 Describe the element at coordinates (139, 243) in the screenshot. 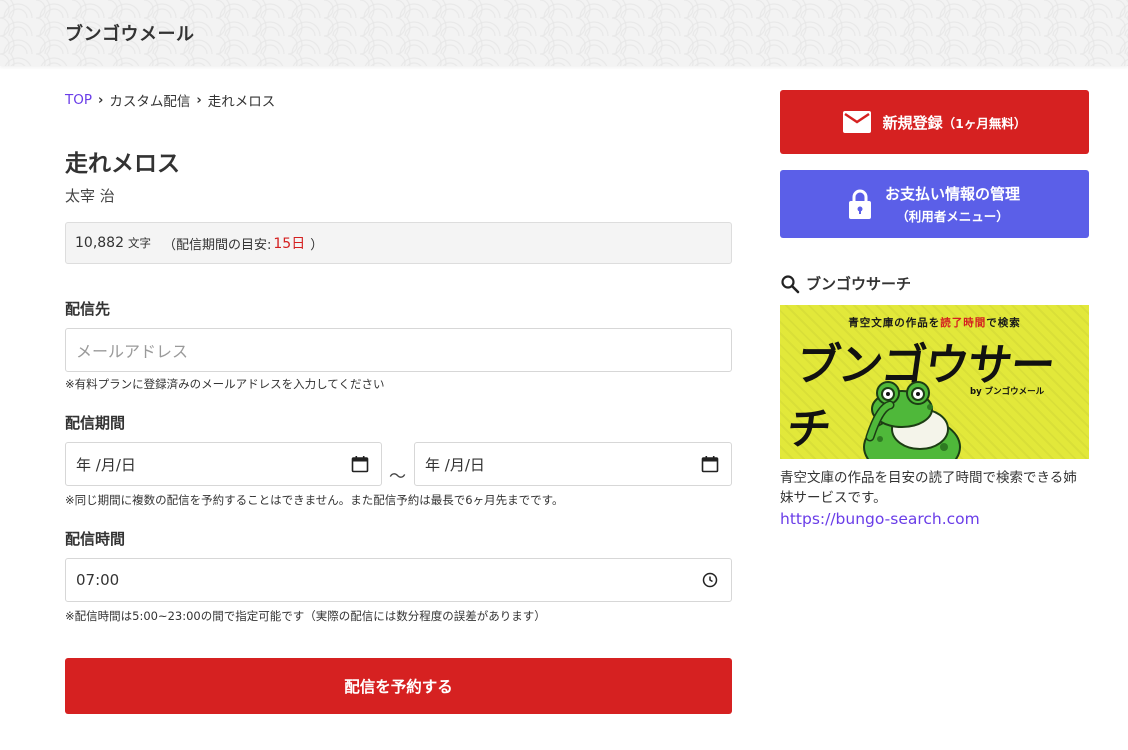

I see `char-unit: 文字` at that location.